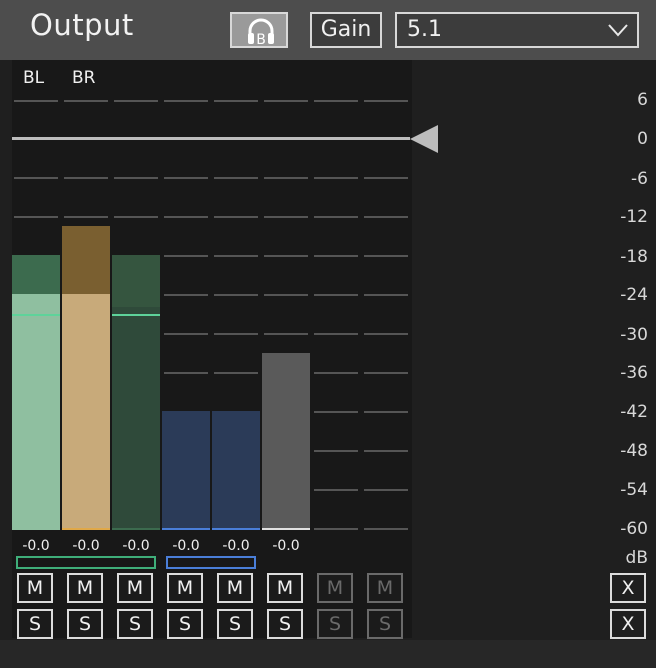 The width and height of the screenshot is (656, 668). What do you see at coordinates (211, 562) in the screenshot?
I see `channel-link-group-blue` at bounding box center [211, 562].